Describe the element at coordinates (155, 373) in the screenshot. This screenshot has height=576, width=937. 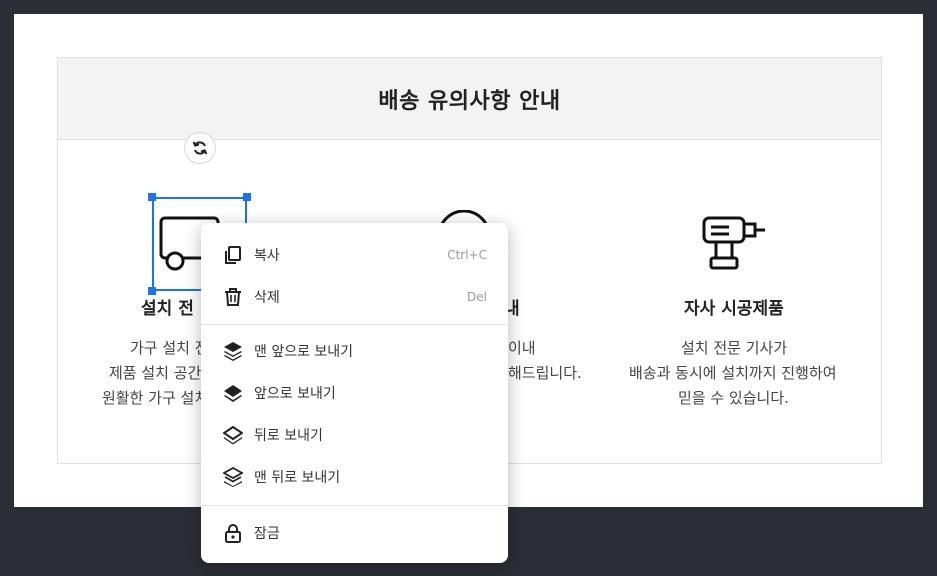
I see `column-1-line-2: 제품 설치 공간` at that location.